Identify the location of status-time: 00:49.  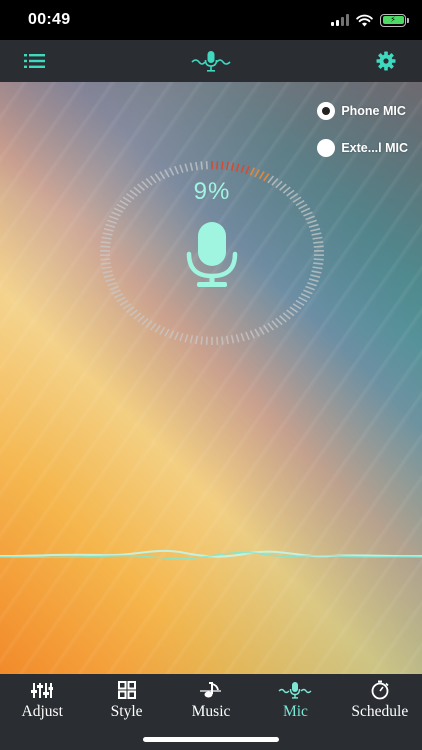
(49, 19).